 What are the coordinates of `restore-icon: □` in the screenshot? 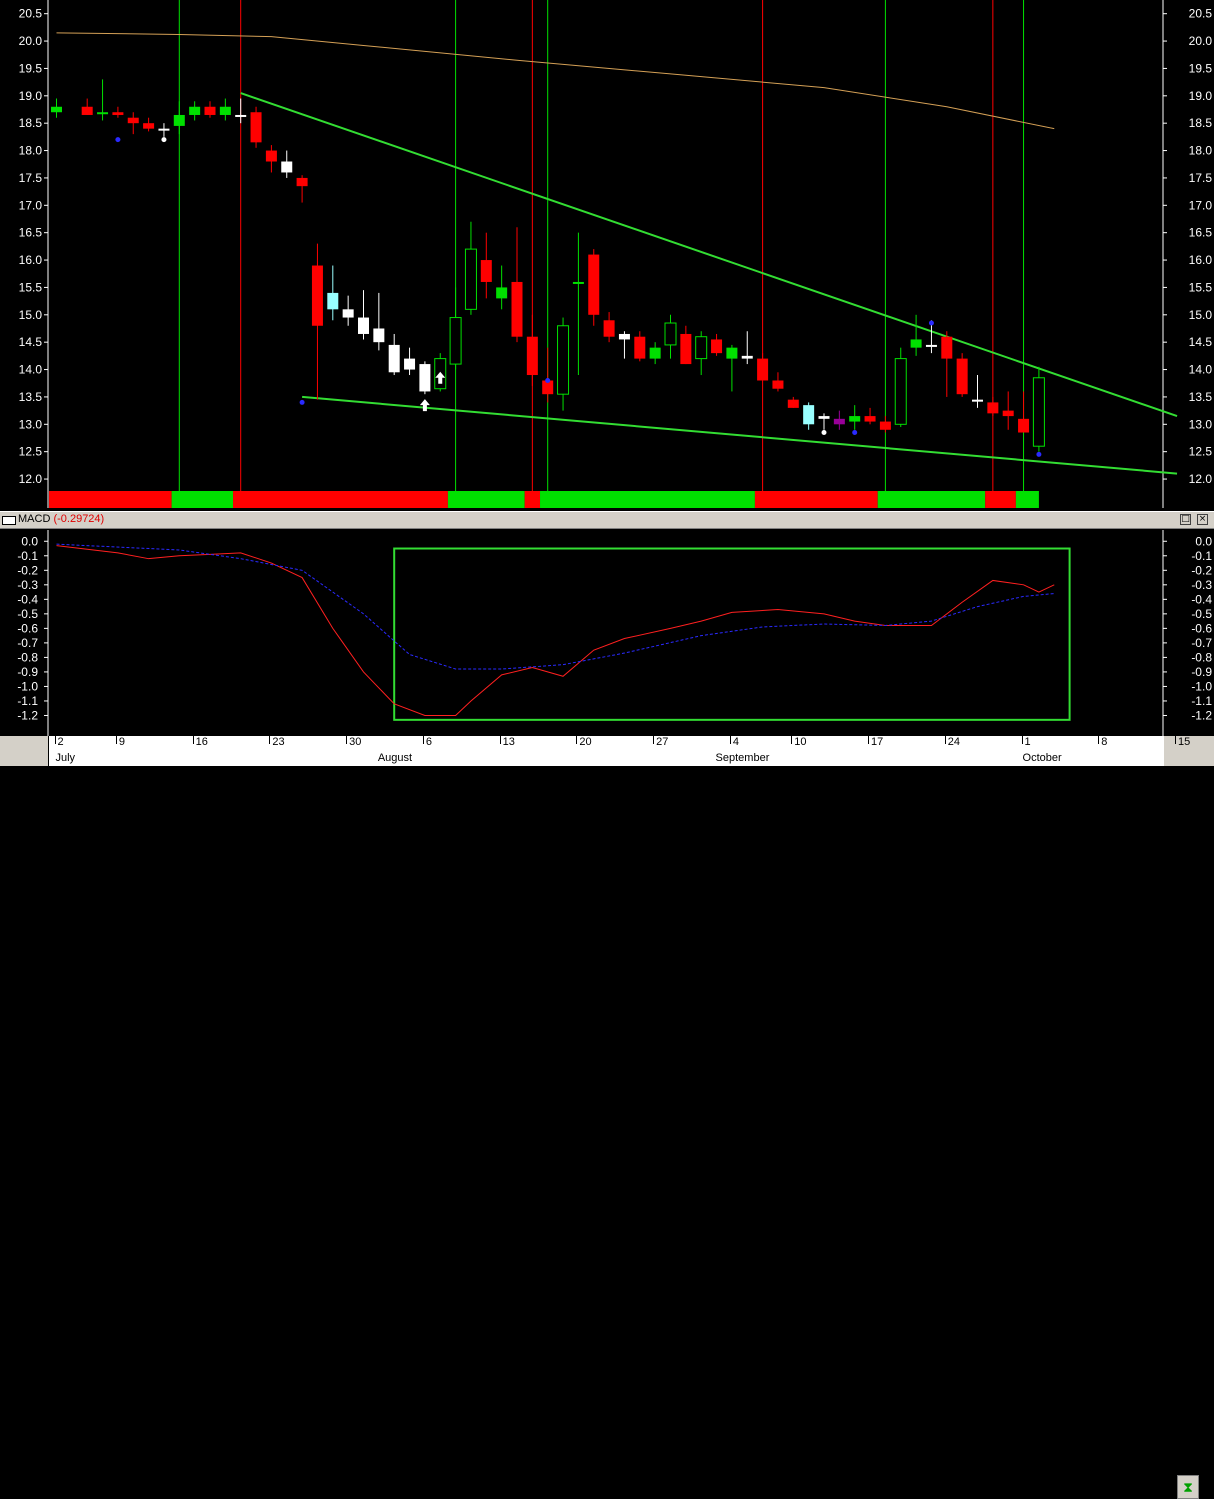 It's located at (1185, 519).